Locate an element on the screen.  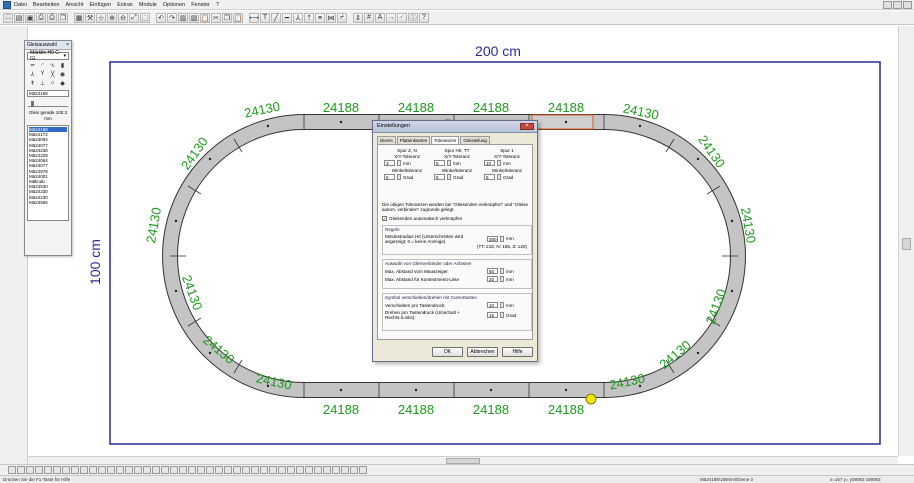
signal-icon: ↟ is located at coordinates (32, 84).